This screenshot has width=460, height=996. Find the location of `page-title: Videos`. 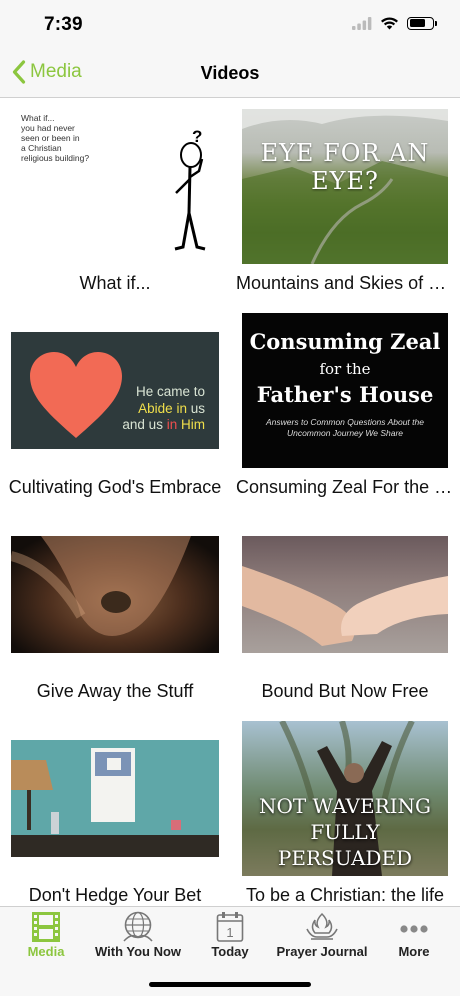

page-title: Videos is located at coordinates (230, 73).